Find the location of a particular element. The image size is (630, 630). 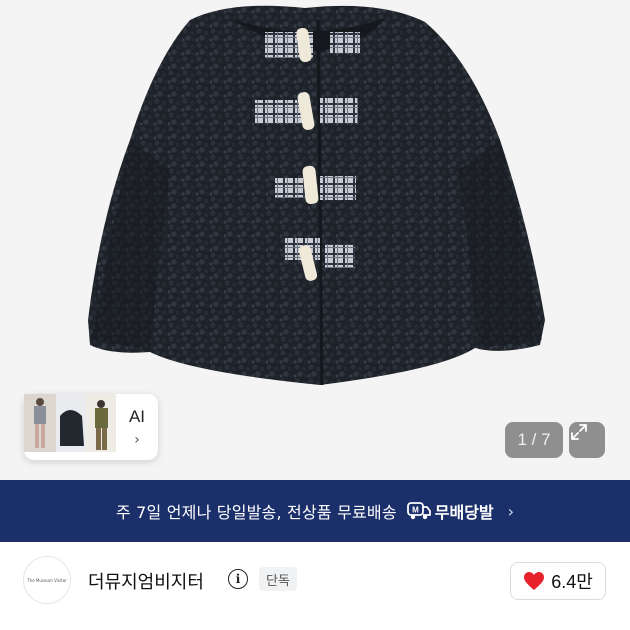

ai-thumbnail-strip is located at coordinates (72, 425).